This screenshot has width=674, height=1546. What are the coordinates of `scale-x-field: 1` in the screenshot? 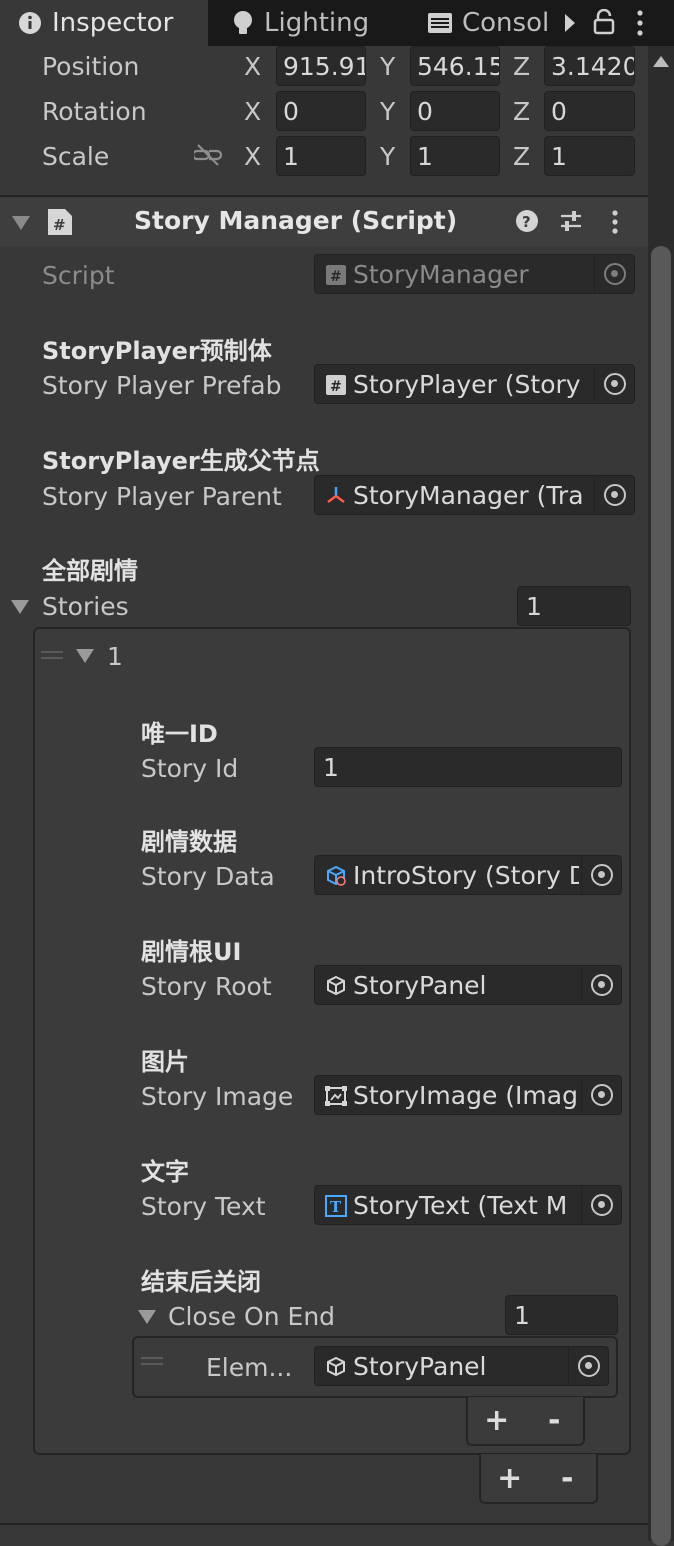 It's located at (321, 156).